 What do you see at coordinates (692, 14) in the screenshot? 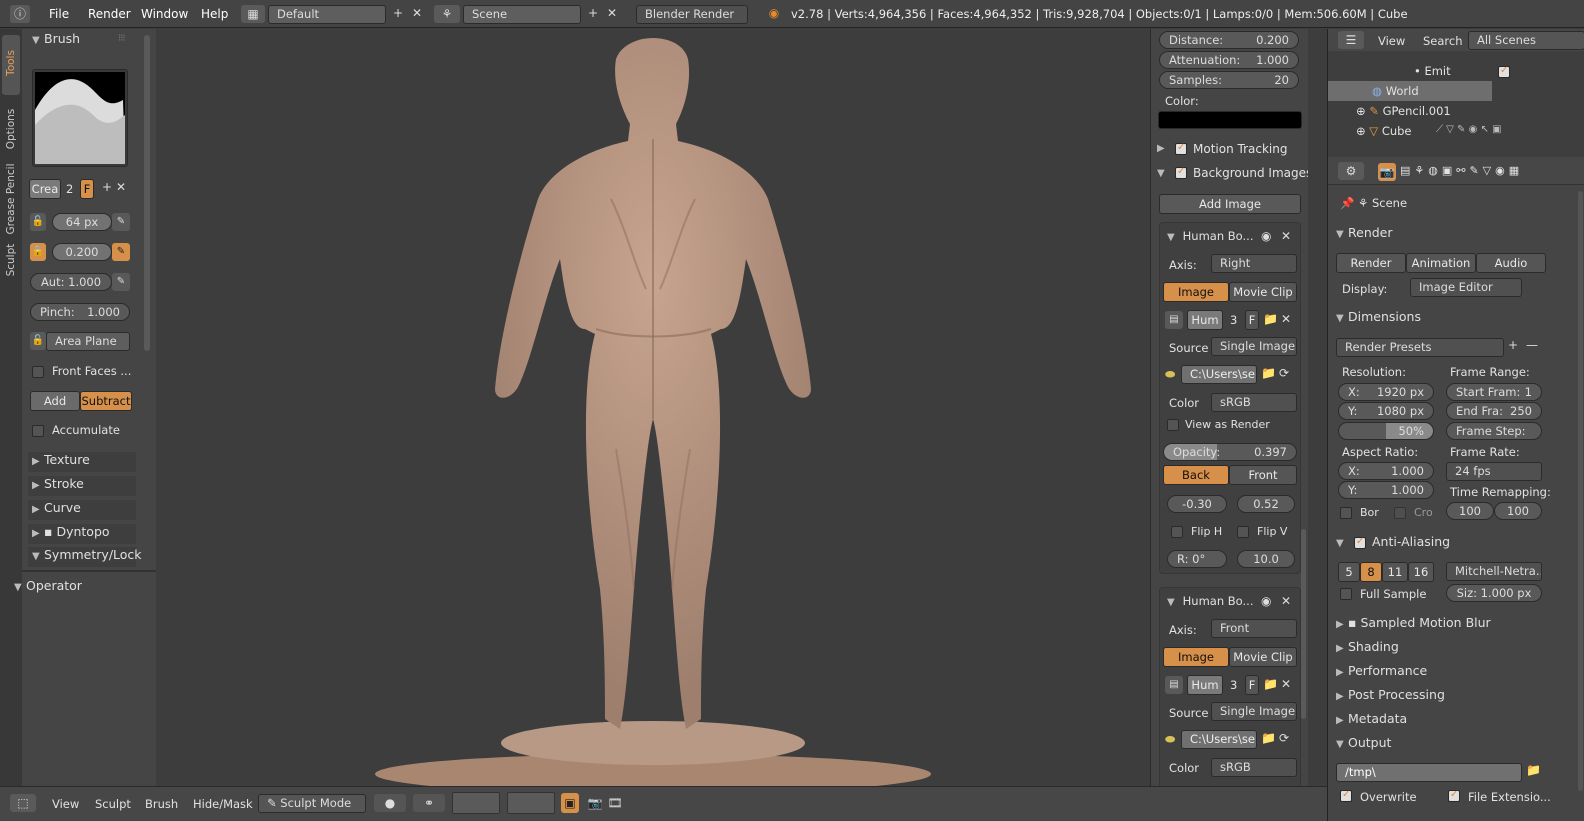
I see `render-engine-select: Blender Render` at bounding box center [692, 14].